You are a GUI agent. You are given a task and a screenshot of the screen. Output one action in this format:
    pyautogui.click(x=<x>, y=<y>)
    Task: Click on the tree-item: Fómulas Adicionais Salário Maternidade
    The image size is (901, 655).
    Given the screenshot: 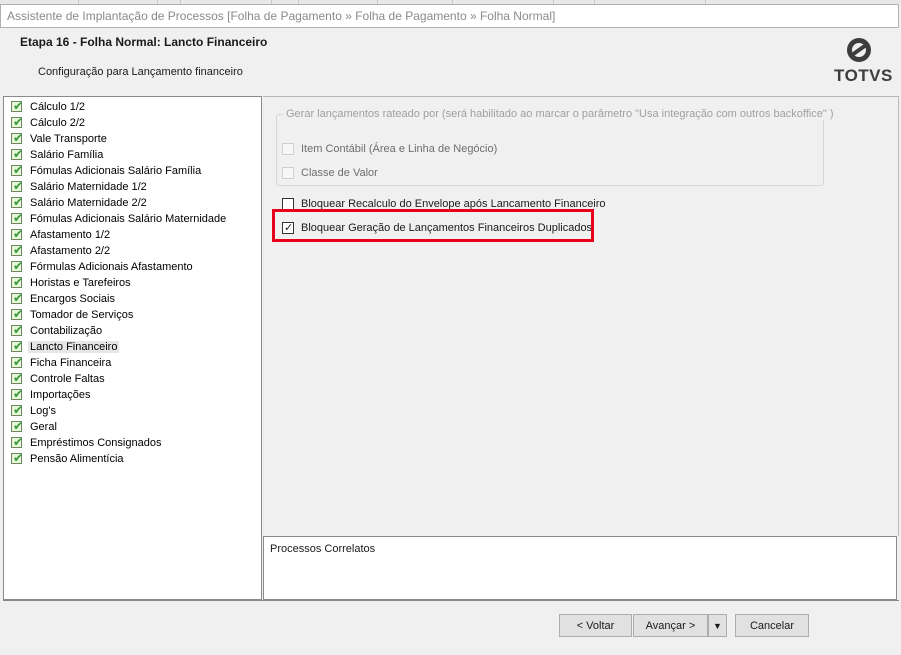 What is the action you would take?
    pyautogui.click(x=135, y=218)
    